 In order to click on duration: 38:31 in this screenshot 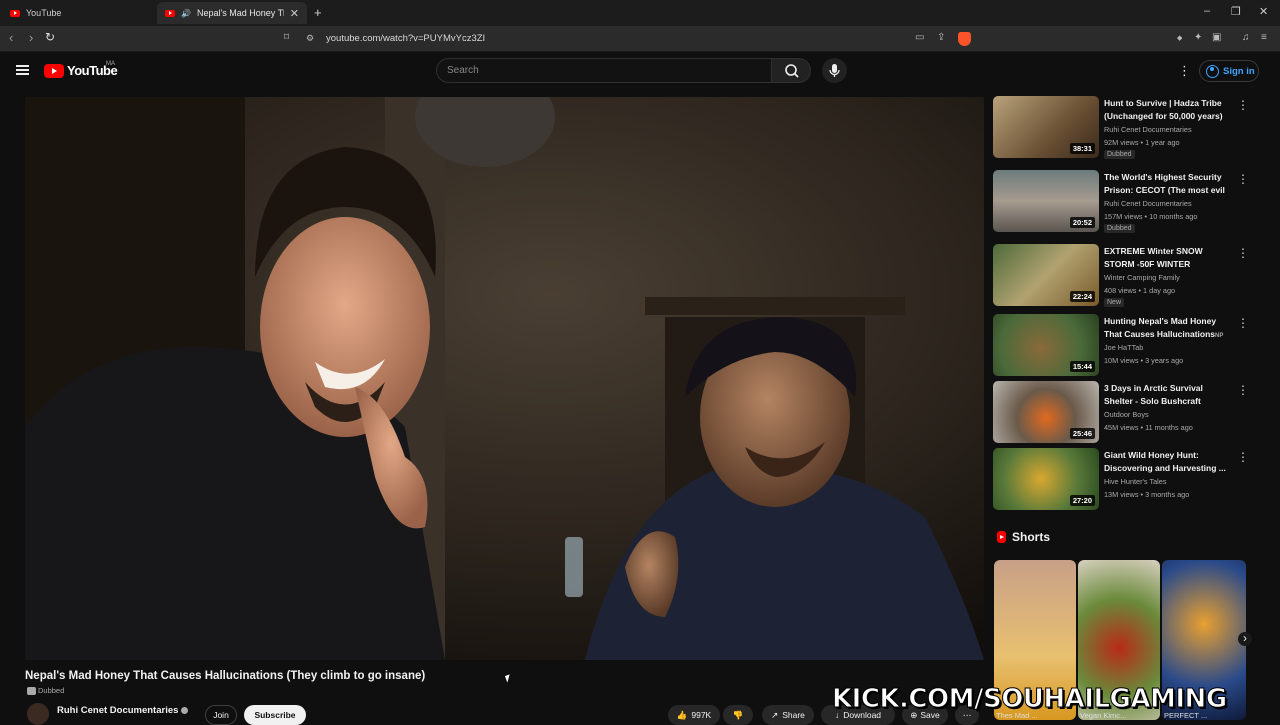, I will do `click(1082, 148)`.